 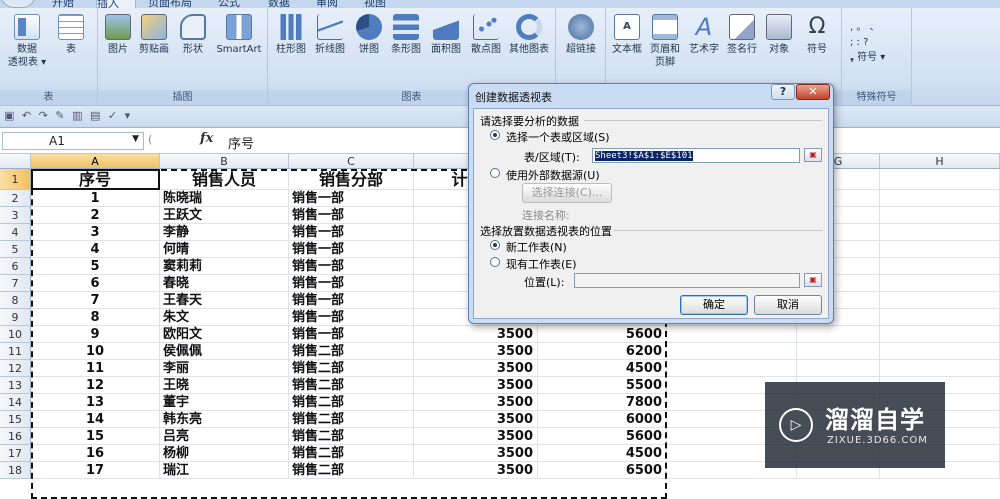 What do you see at coordinates (95, 300) in the screenshot?
I see `table-cell: 7` at bounding box center [95, 300].